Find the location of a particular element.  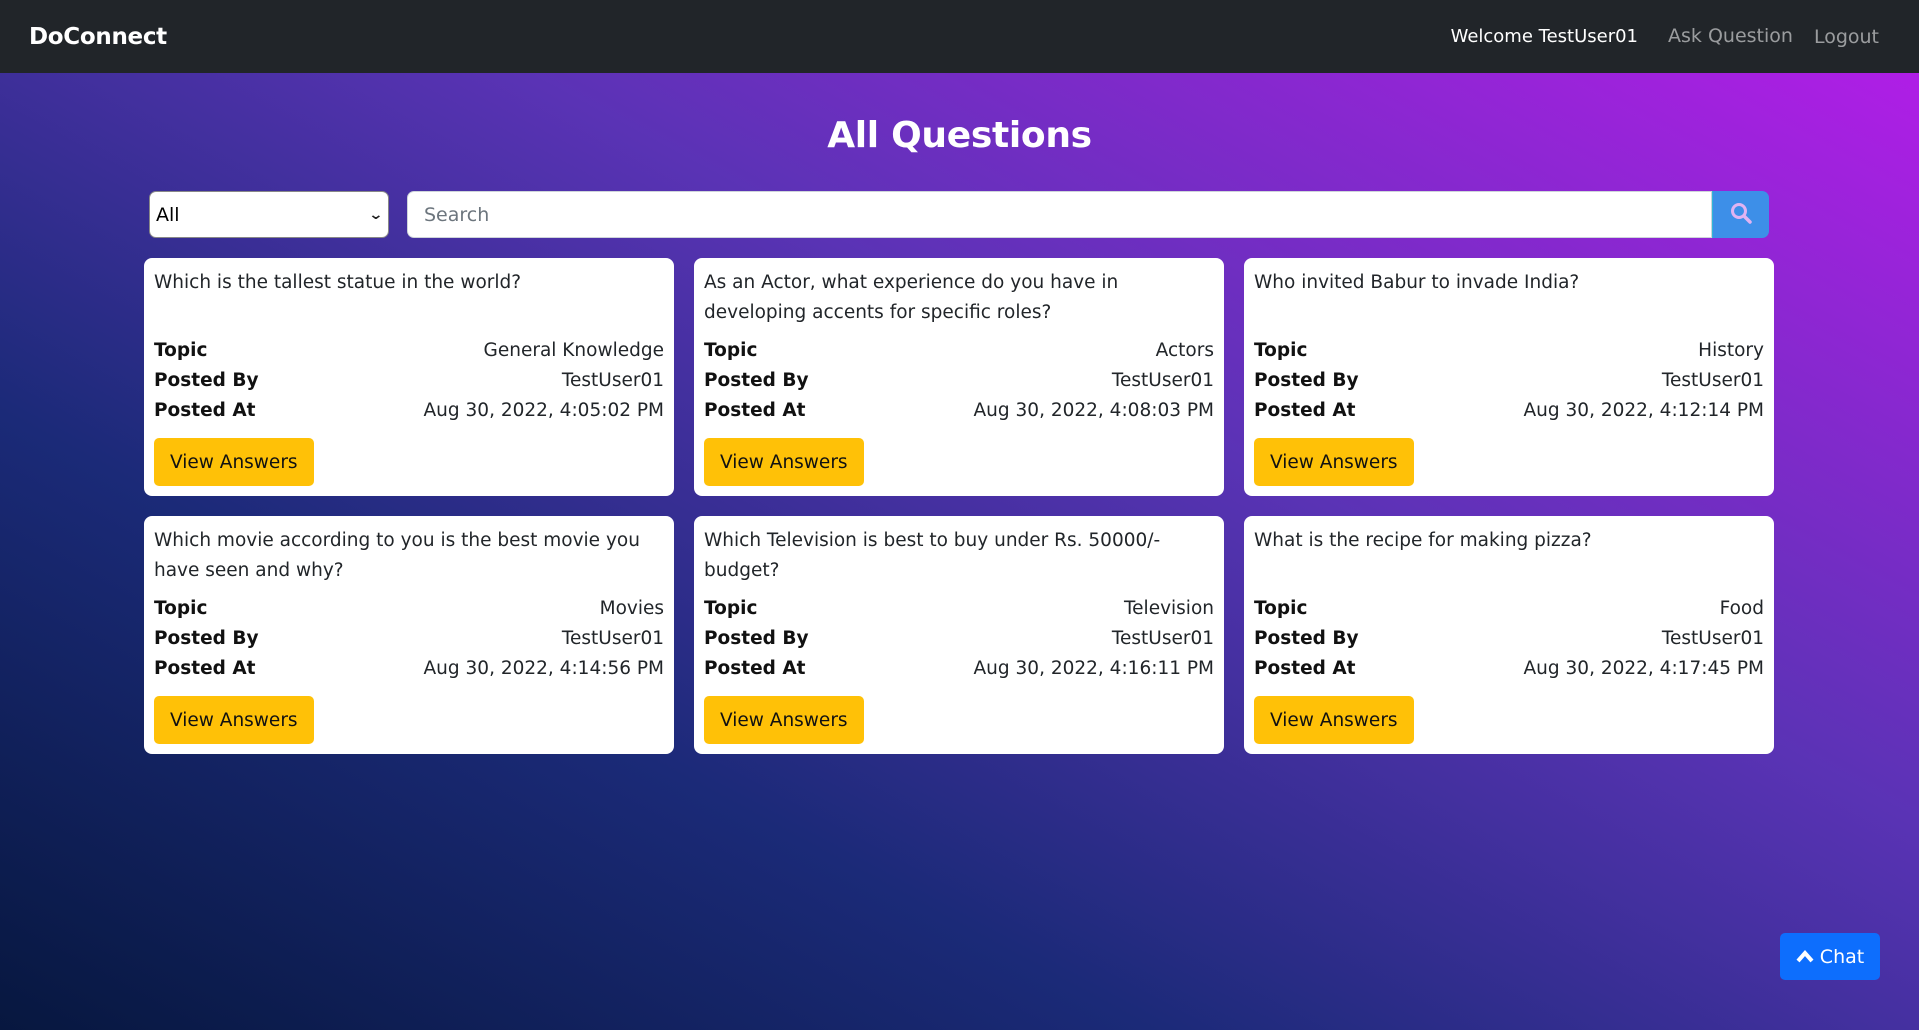

posted-at-row: Posted At Aug 30, 2022, 4:05:02 PM is located at coordinates (409, 411).